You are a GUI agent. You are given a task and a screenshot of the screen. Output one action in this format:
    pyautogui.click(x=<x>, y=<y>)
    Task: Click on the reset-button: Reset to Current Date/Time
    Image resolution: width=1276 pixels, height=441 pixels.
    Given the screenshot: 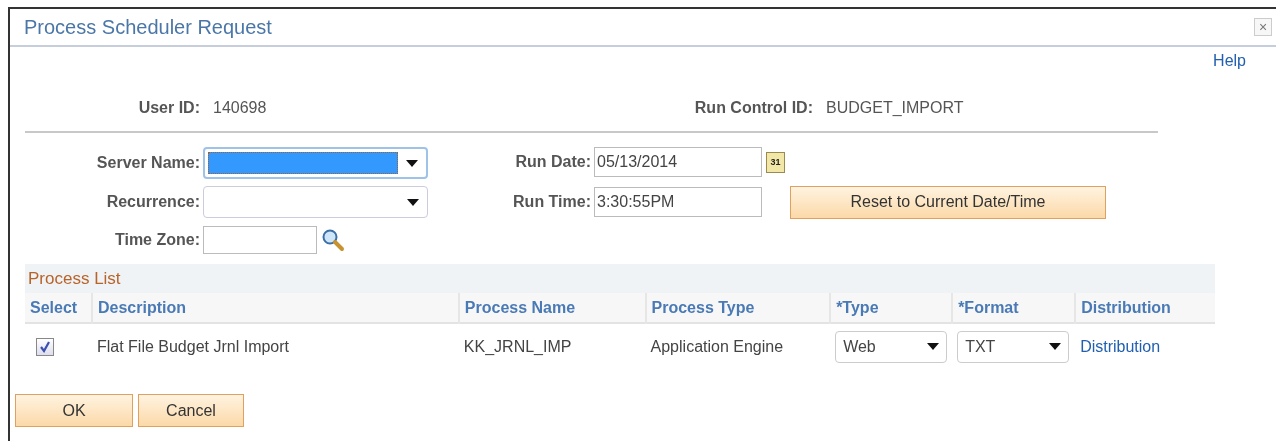 What is the action you would take?
    pyautogui.click(x=948, y=202)
    